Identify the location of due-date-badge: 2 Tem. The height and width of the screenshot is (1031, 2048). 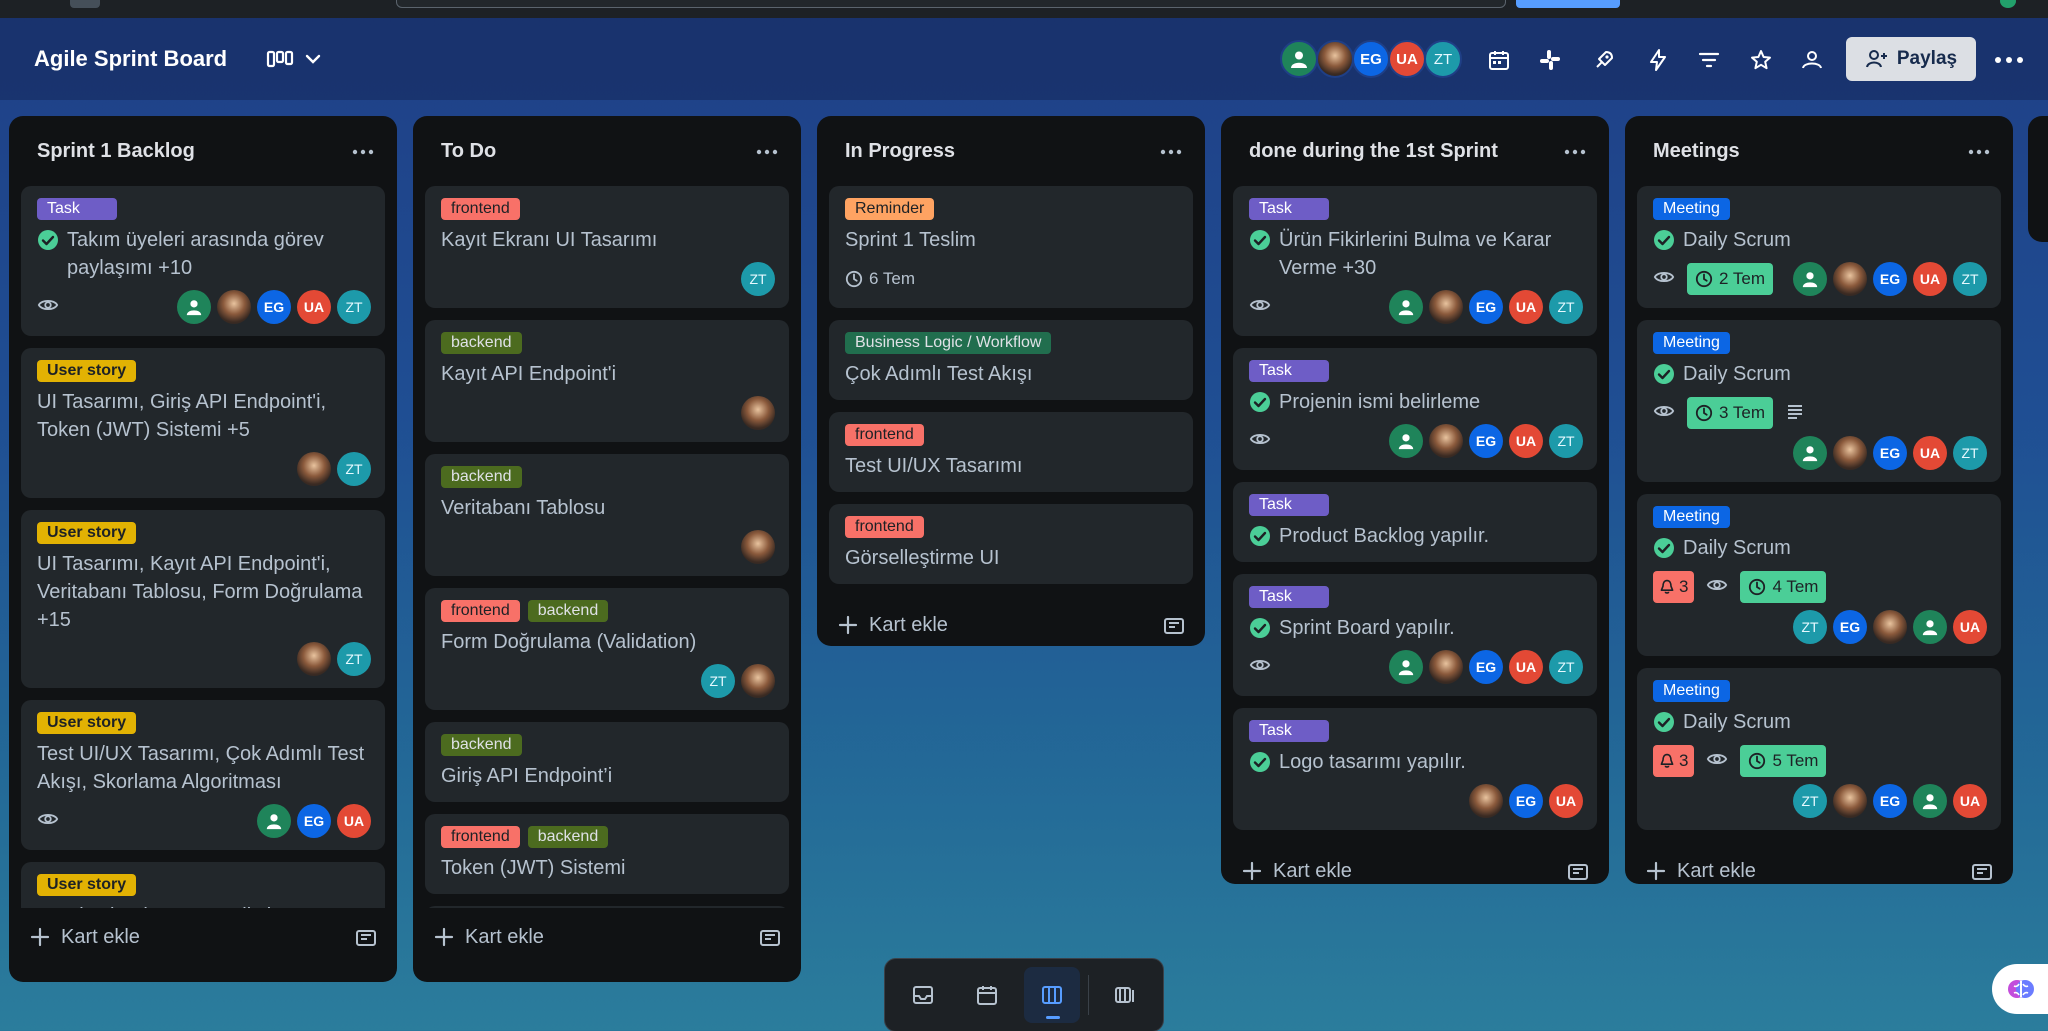
(1730, 279).